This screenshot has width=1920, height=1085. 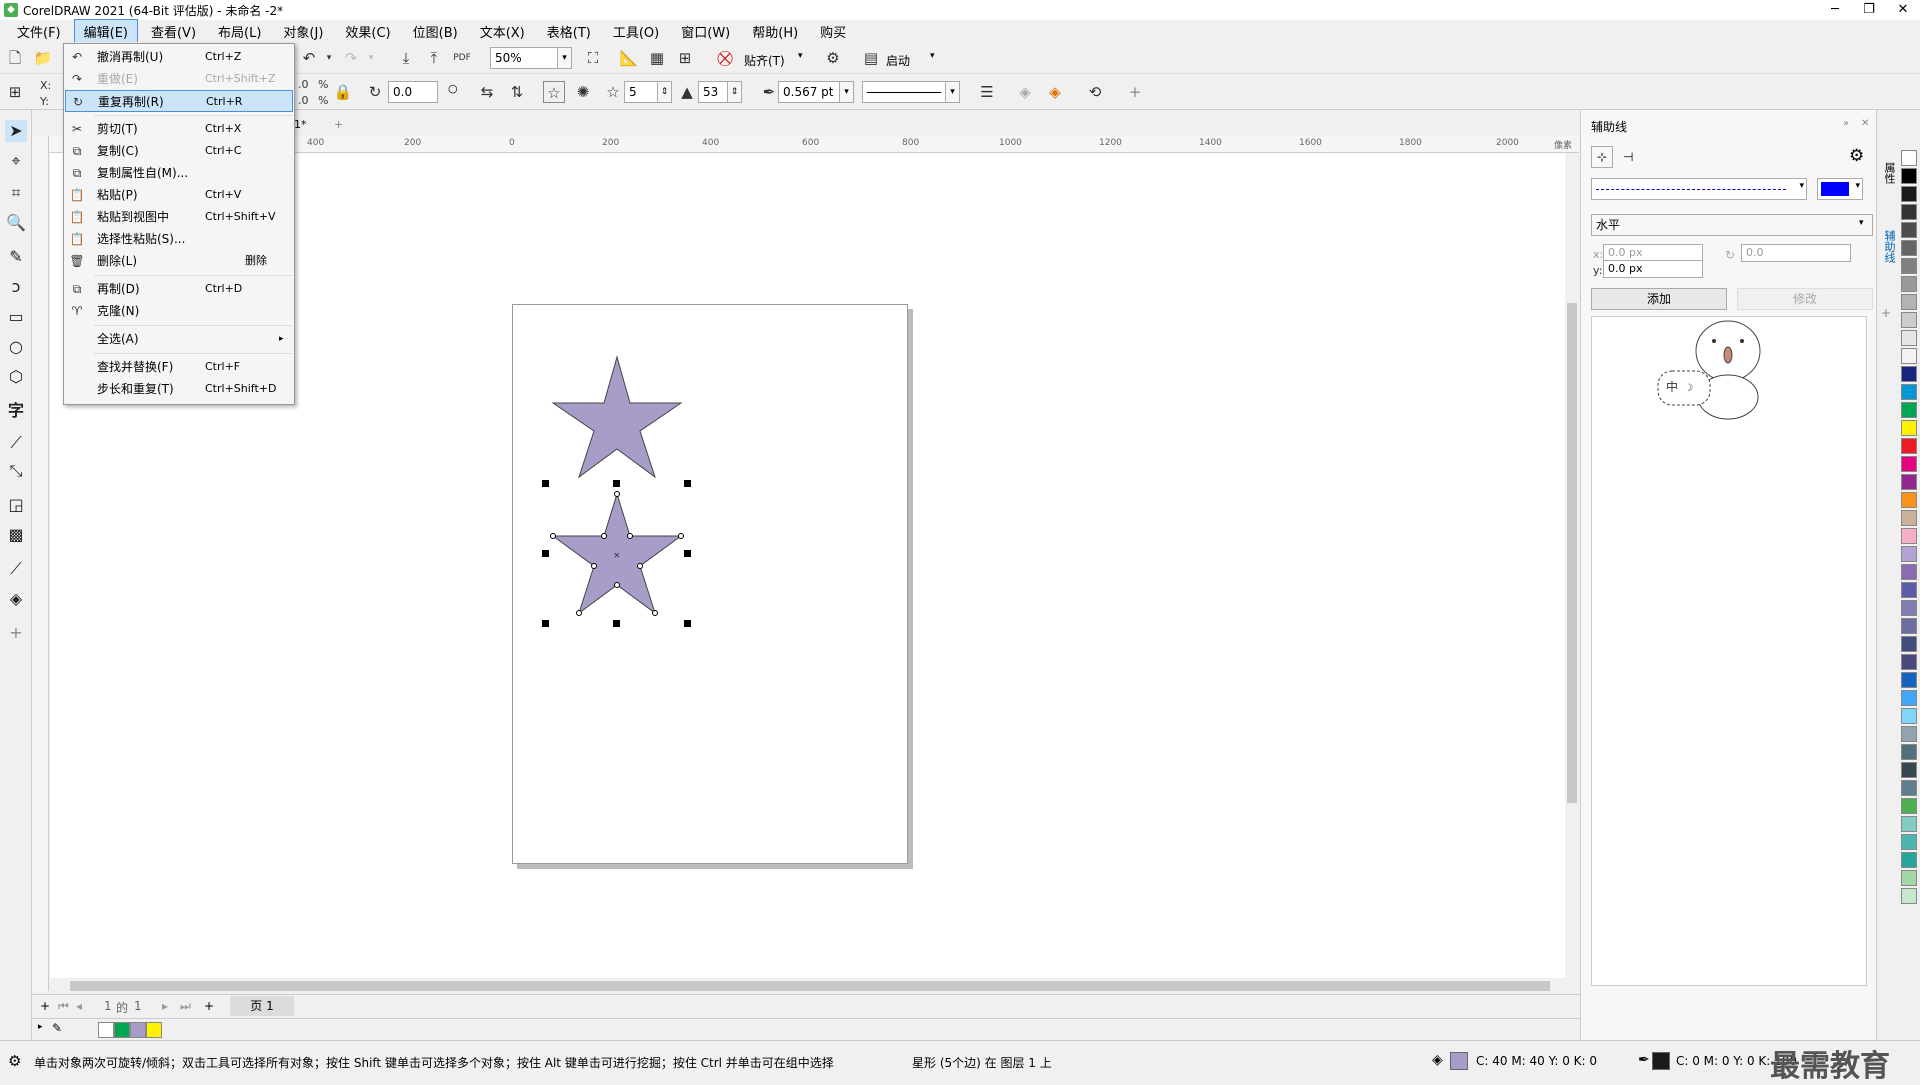 I want to click on menu-item-repeat-duplicate: ↻ 重复再制(R) Ctrl+R, so click(x=179, y=101).